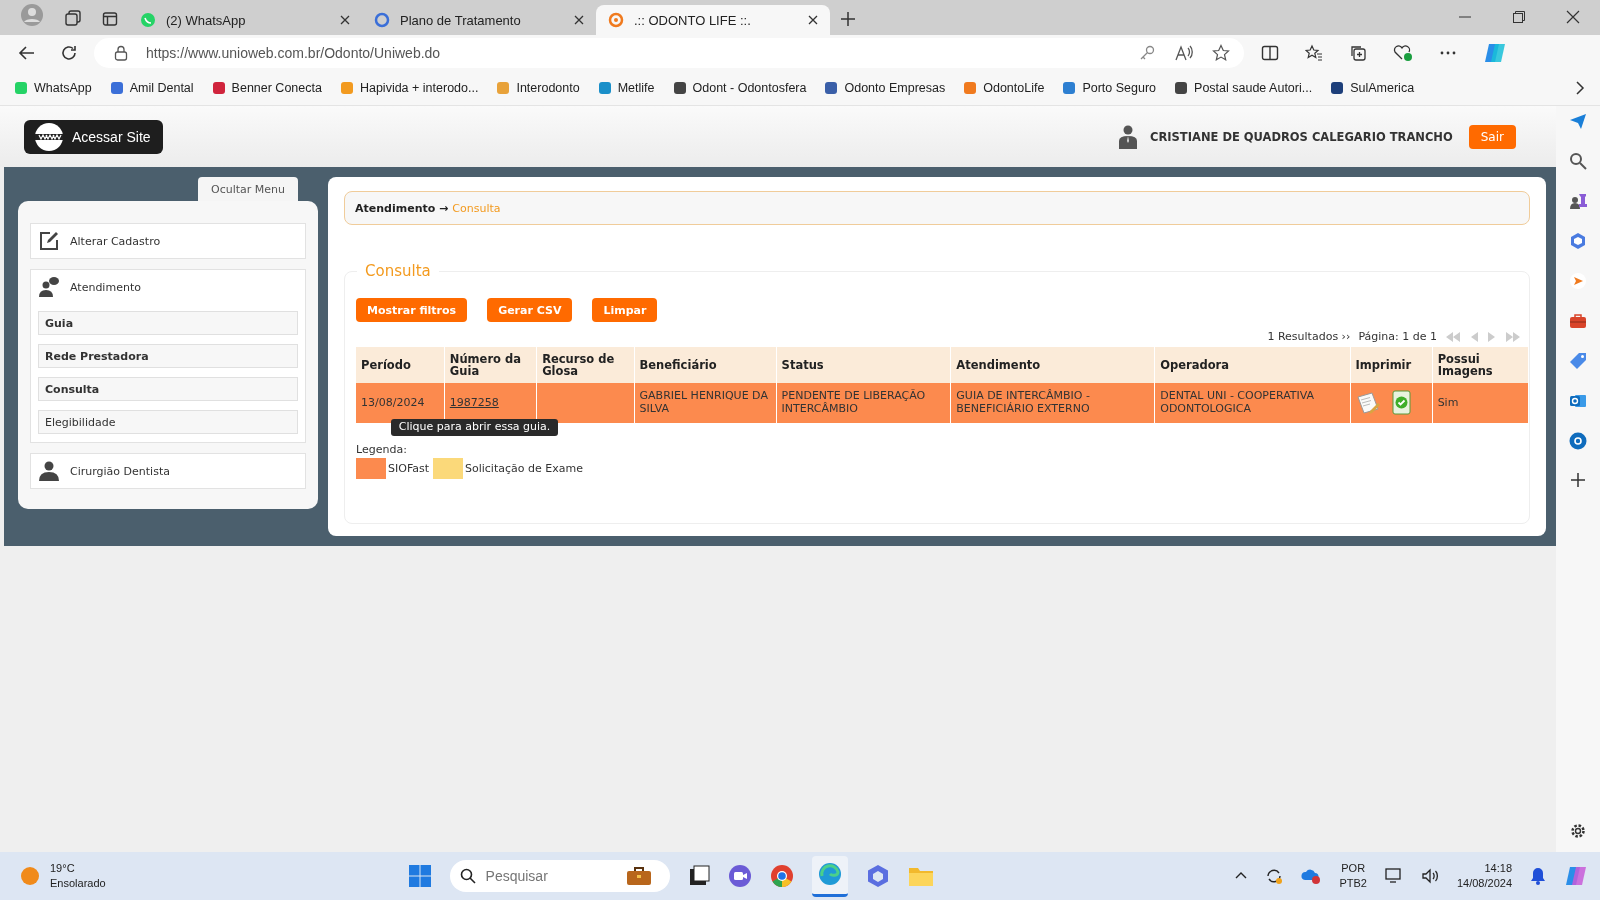 Image resolution: width=1600 pixels, height=900 pixels. Describe the element at coordinates (1274, 876) in the screenshot. I see `sync-icon` at that location.